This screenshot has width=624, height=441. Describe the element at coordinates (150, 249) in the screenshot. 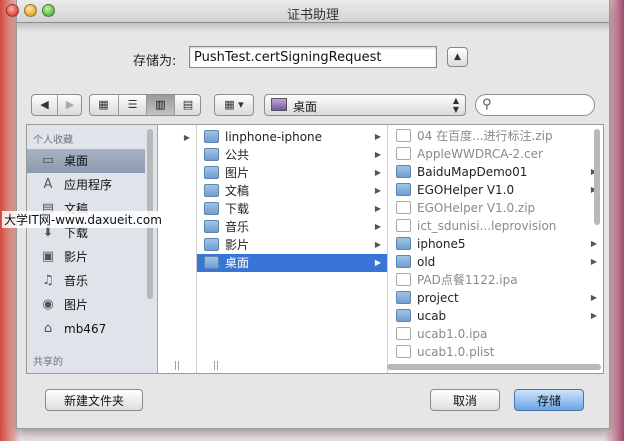

I see `sidebar-scrollbar` at that location.